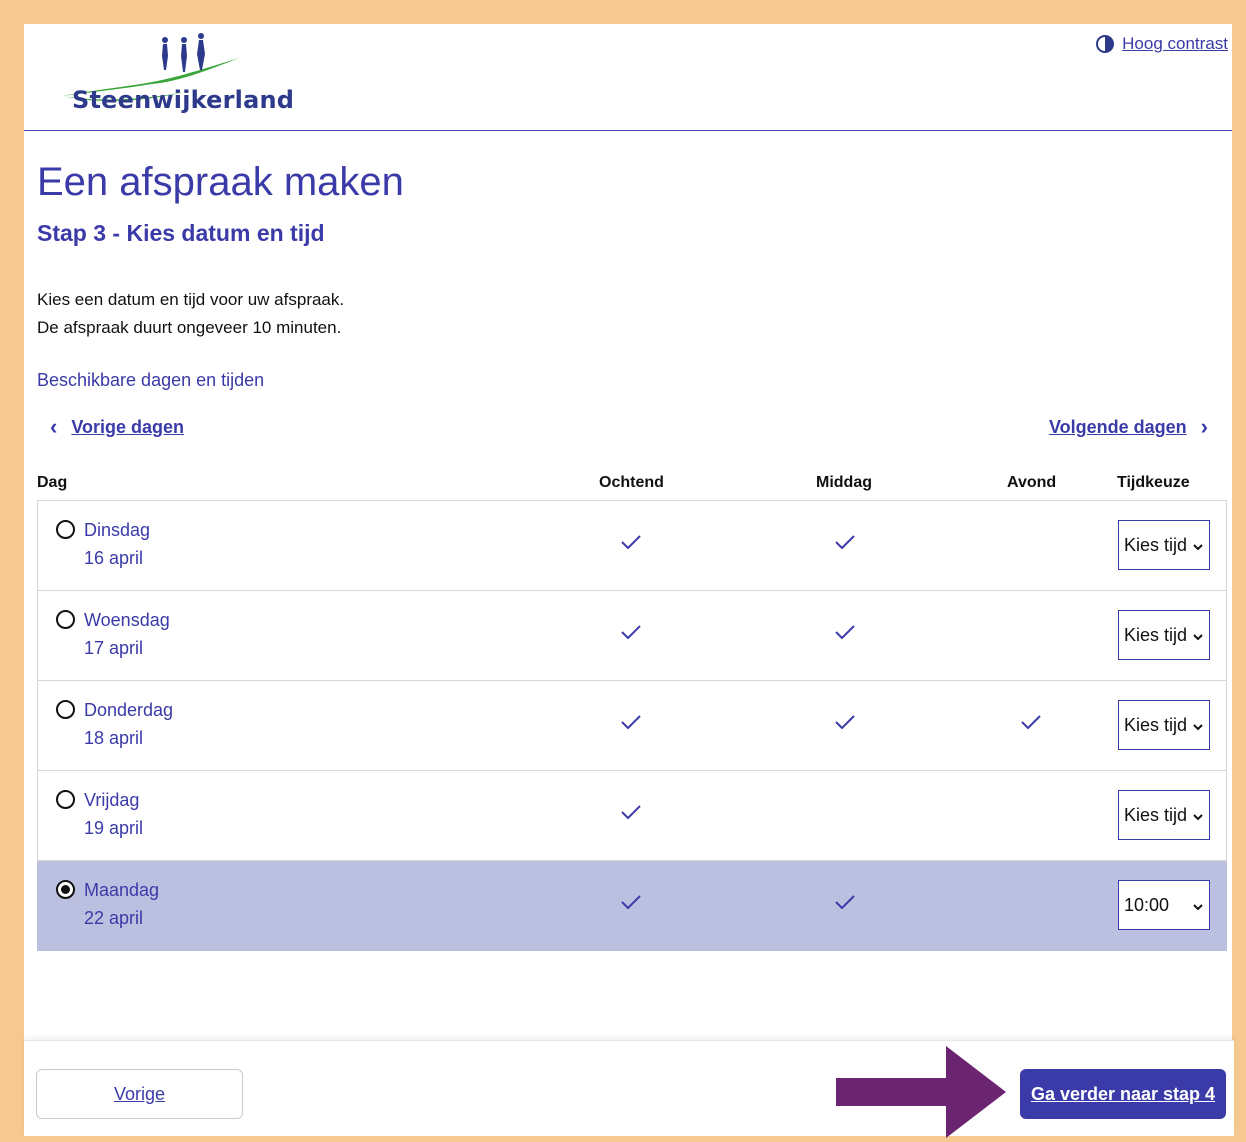 The image size is (1246, 1142). What do you see at coordinates (117, 530) in the screenshot?
I see `day-name: Dinsdag` at bounding box center [117, 530].